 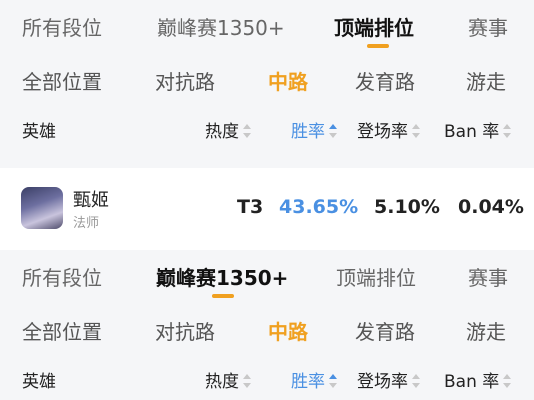 I want to click on hero-banrate: 0.04%, so click(x=491, y=207).